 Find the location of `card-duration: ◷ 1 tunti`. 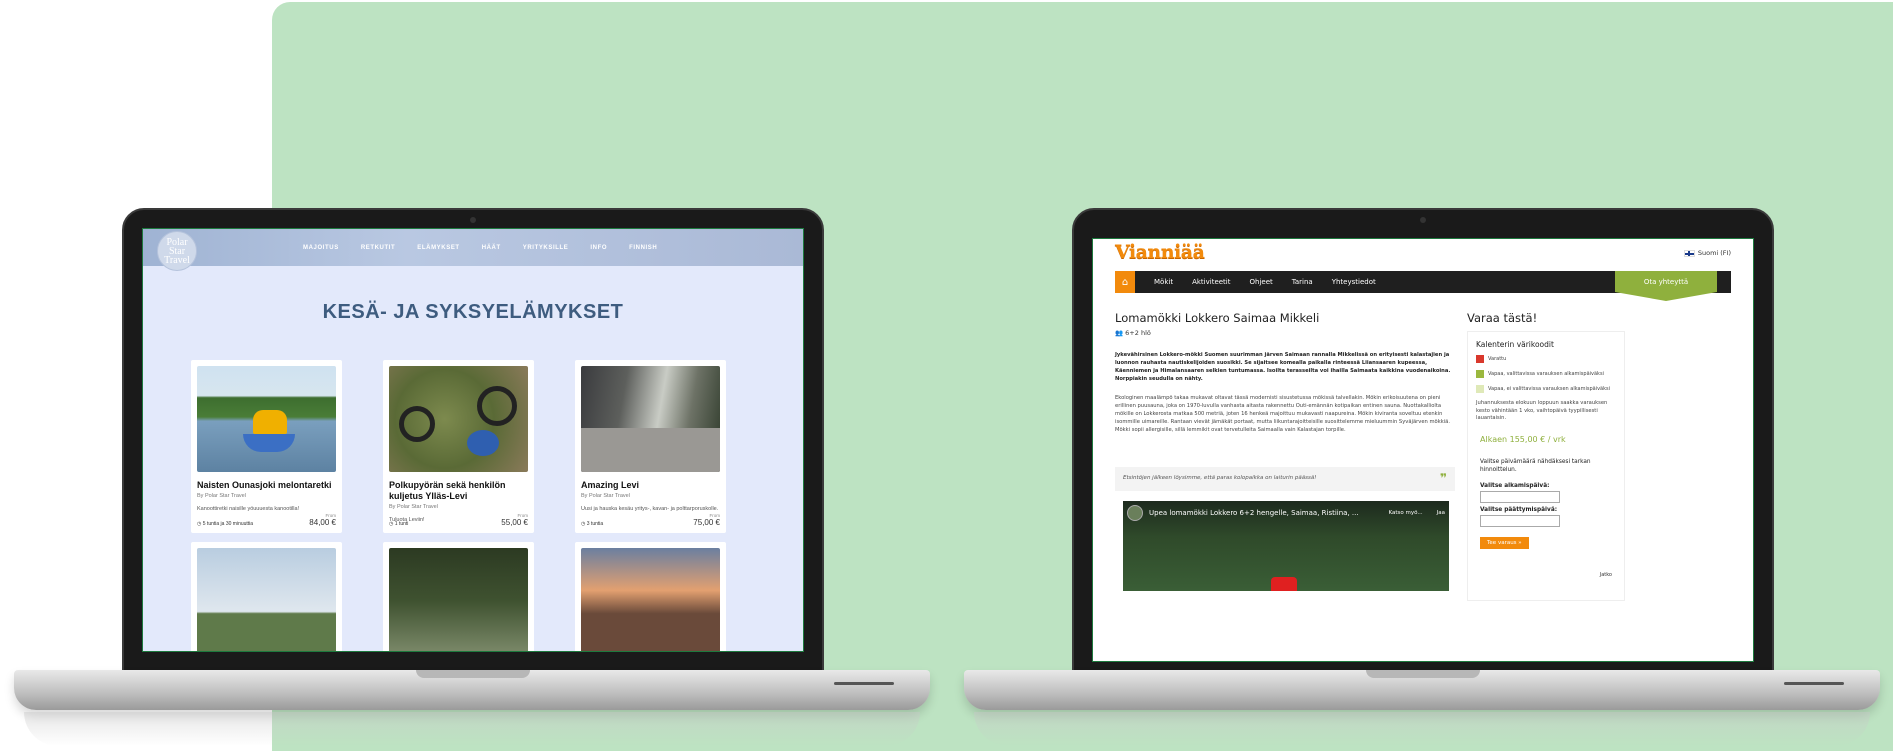

card-duration: ◷ 1 tunti is located at coordinates (399, 524).